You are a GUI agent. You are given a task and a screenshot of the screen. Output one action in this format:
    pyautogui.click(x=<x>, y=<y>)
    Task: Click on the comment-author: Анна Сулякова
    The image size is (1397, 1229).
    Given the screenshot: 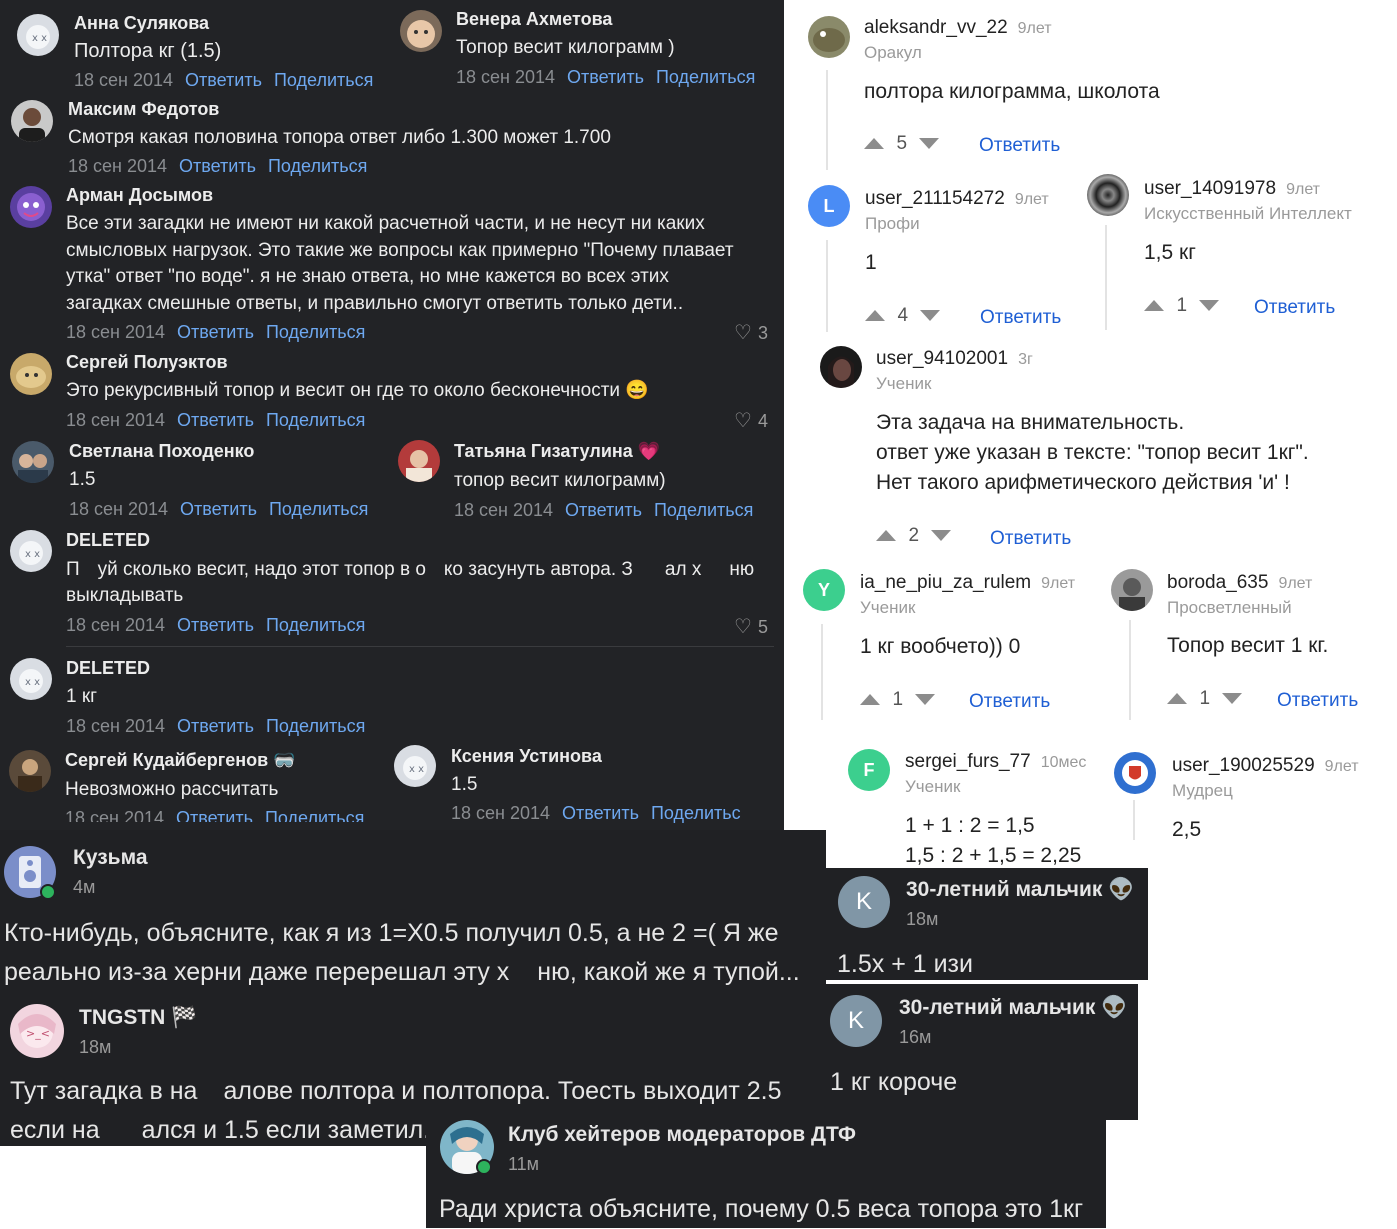 What is the action you would take?
    pyautogui.click(x=141, y=23)
    